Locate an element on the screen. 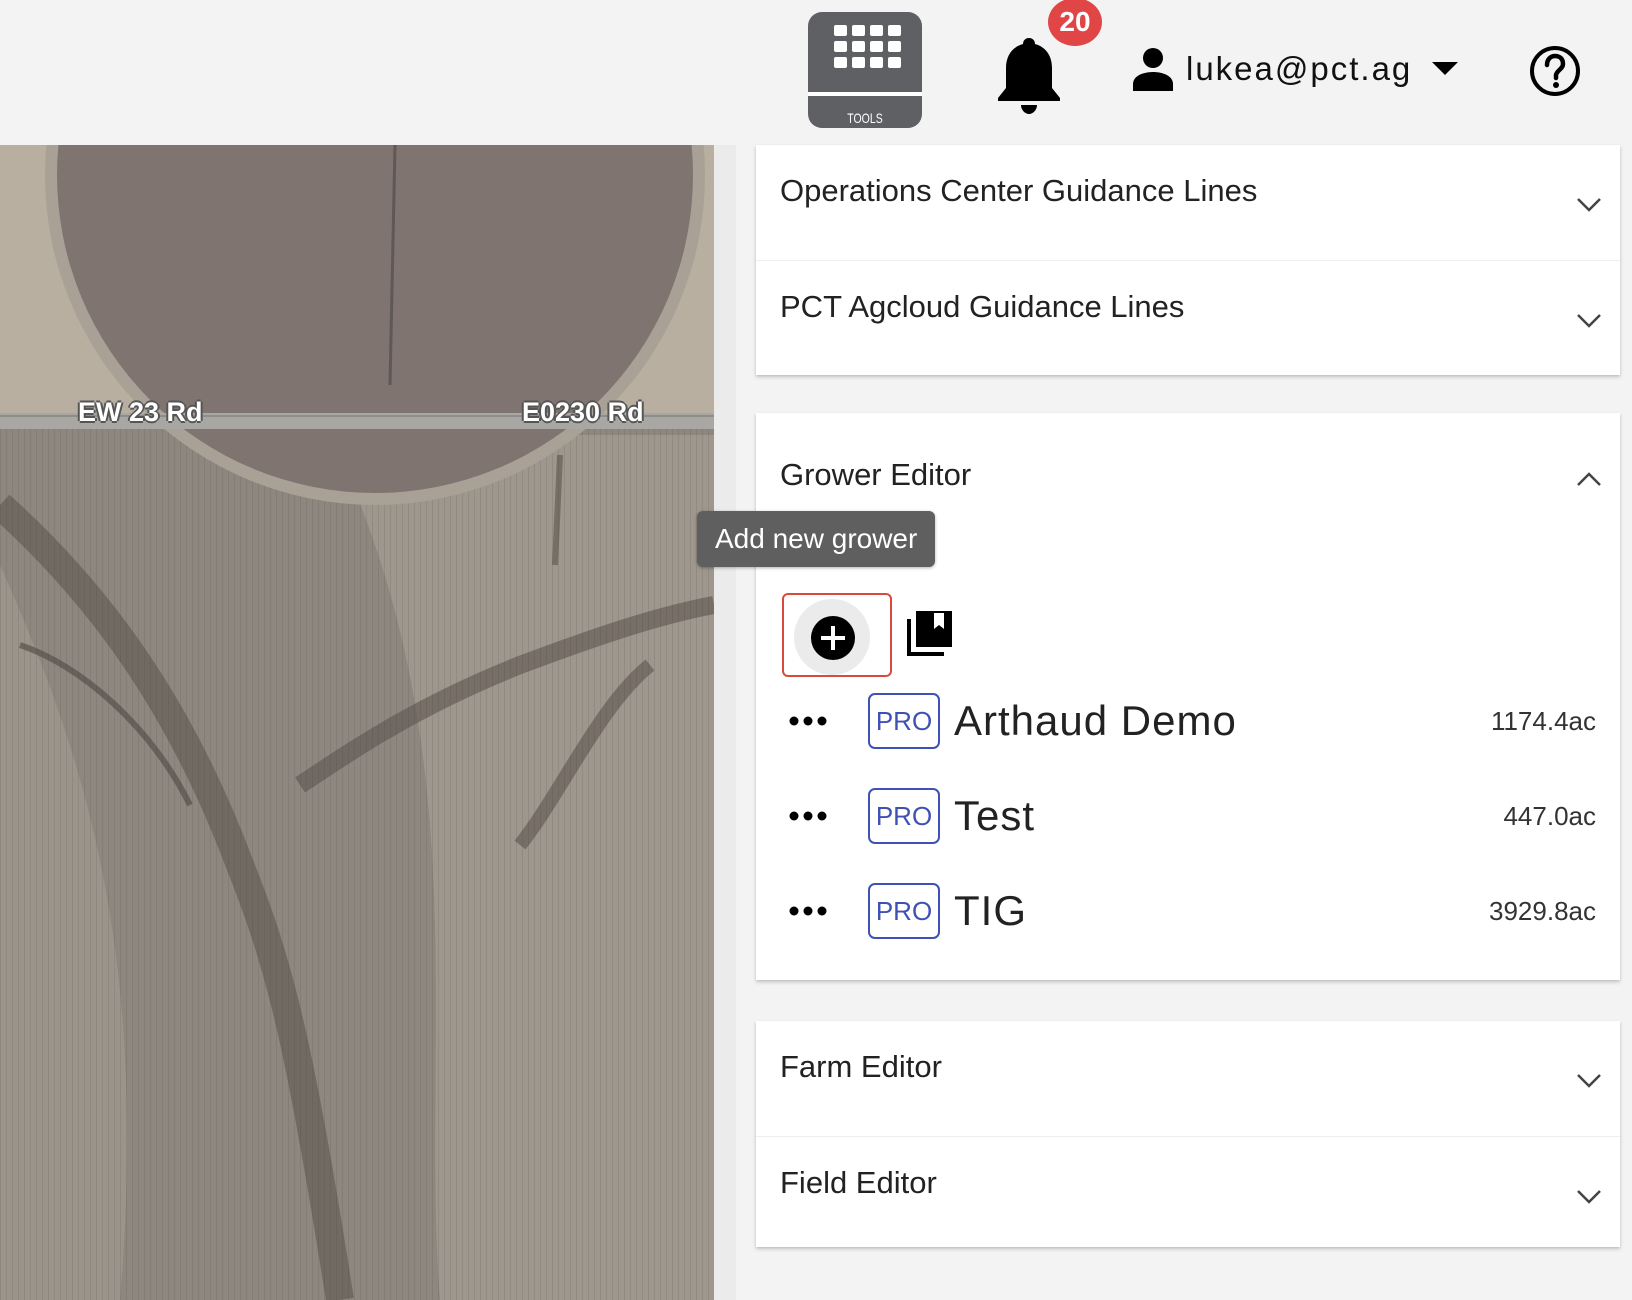  grower-row: PRO TIG 3929.8ac is located at coordinates (1188, 911).